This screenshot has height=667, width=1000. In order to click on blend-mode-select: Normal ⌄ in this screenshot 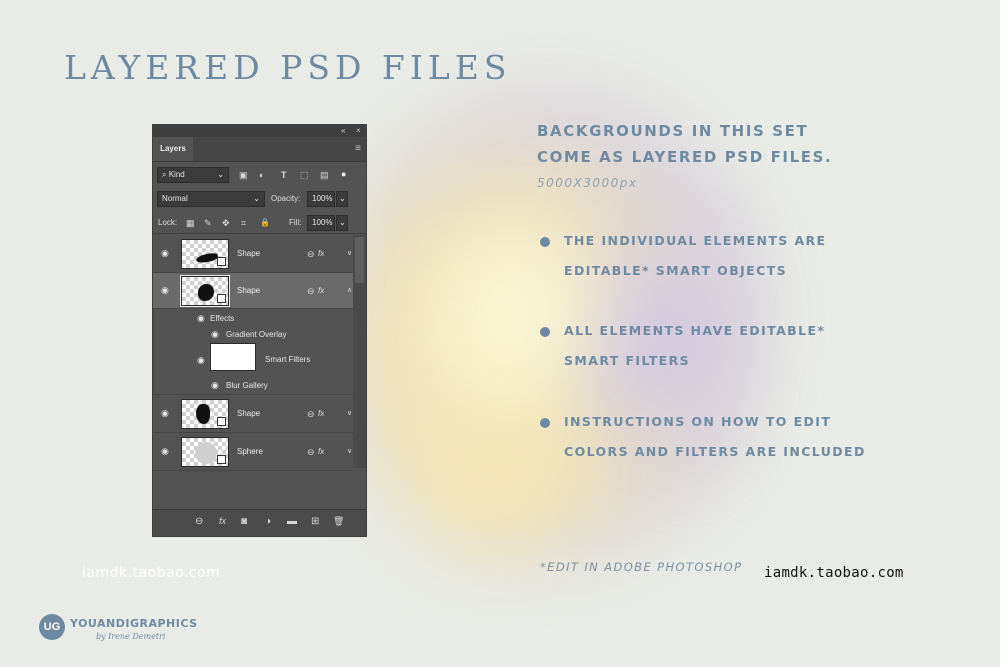, I will do `click(211, 199)`.